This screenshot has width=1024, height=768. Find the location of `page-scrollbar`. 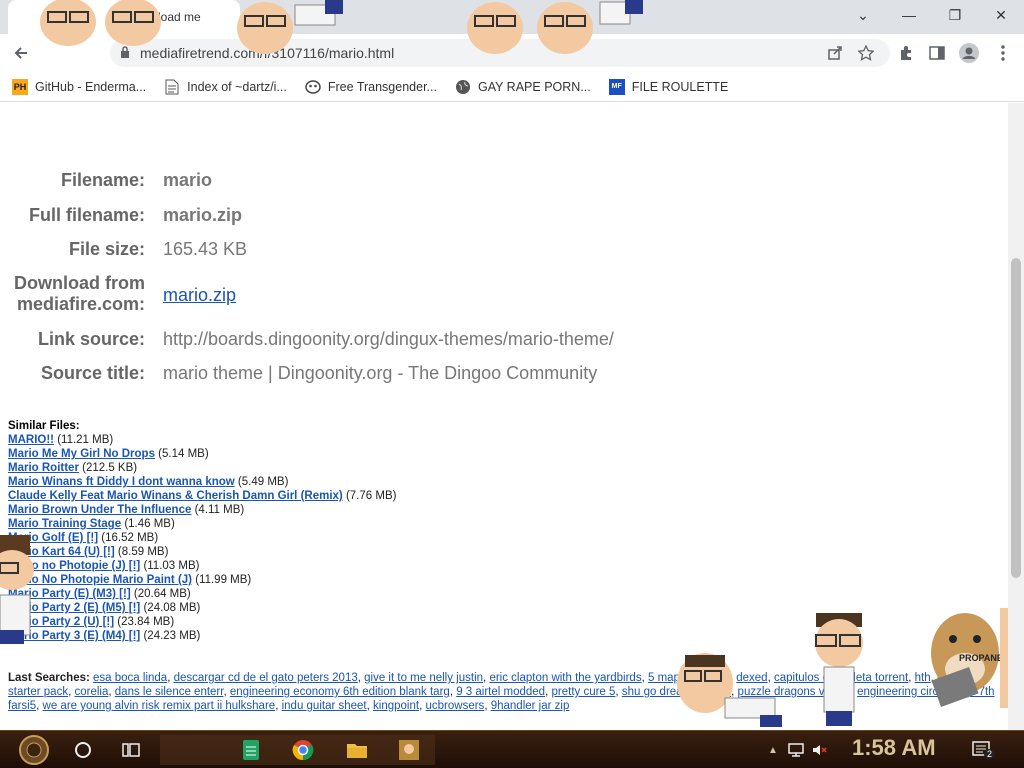

page-scrollbar is located at coordinates (1016, 416).